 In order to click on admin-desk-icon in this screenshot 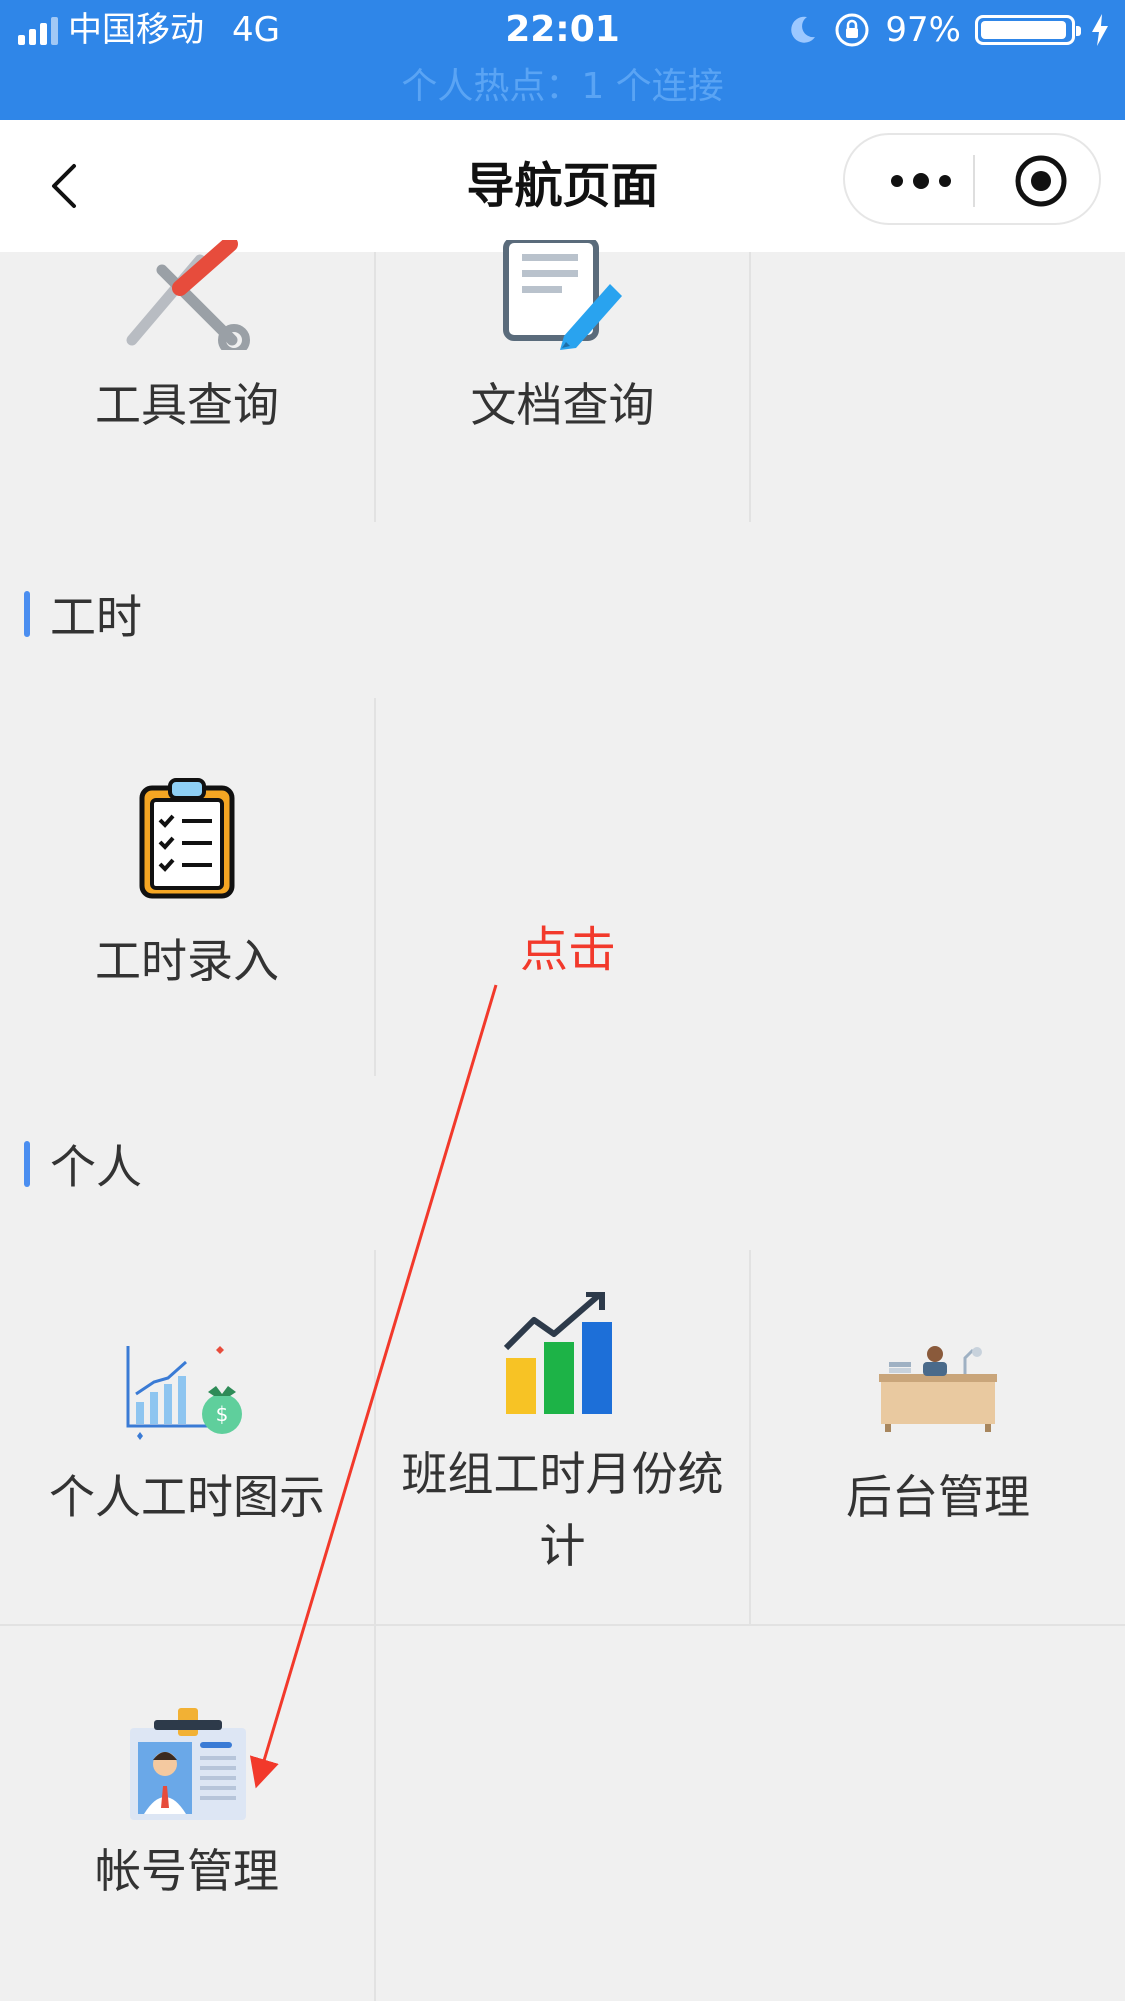, I will do `click(938, 1389)`.